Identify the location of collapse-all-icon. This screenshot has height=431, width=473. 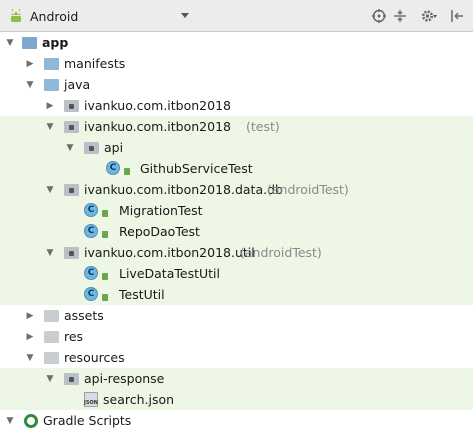
(400, 16).